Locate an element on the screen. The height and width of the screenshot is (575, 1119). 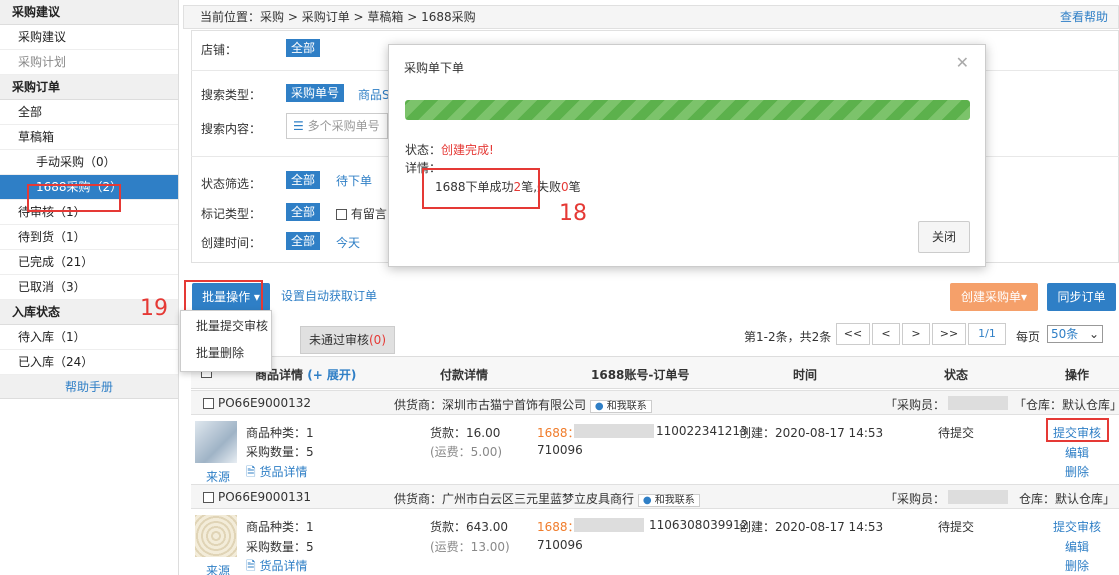
breadcrumb-prefix: 当前位置： is located at coordinates (230, 17).